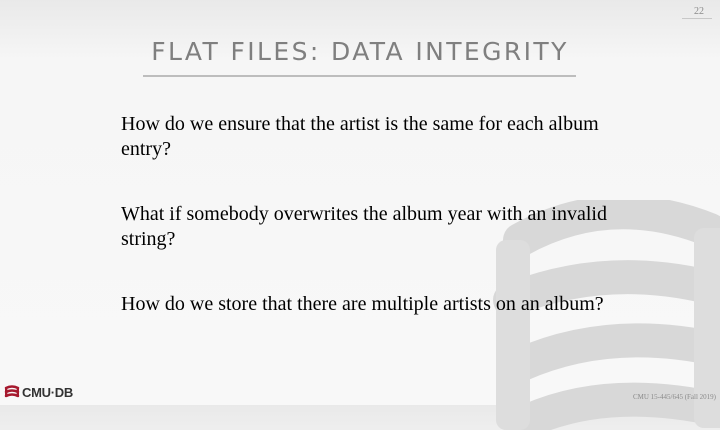  What do you see at coordinates (697, 18) in the screenshot?
I see `page-number-divider` at bounding box center [697, 18].